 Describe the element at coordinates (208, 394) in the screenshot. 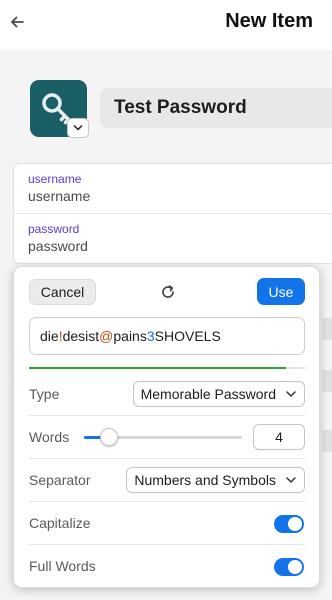

I see `type-select-value: Memorable Password` at that location.